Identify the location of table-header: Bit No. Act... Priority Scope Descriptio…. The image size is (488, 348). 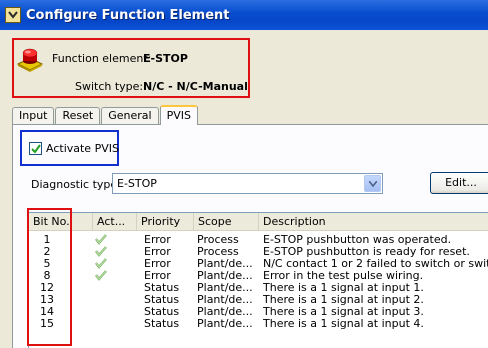
(258, 222).